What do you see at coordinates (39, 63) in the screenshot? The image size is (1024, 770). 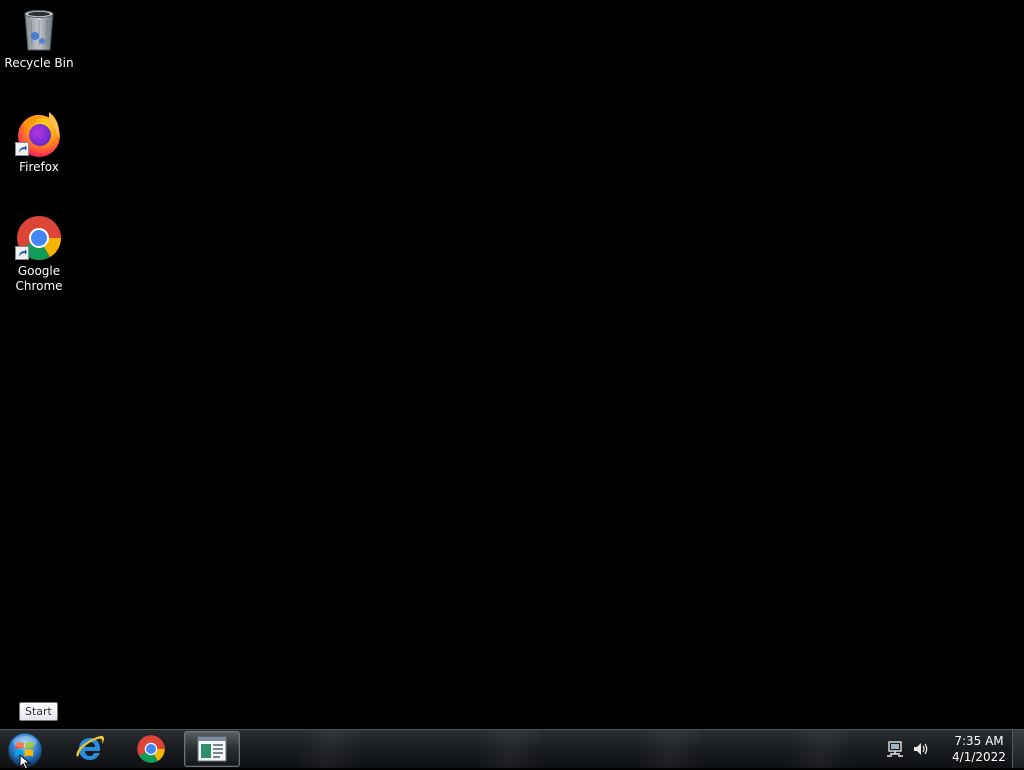 I see `desktop-icon-label: Recycle Bin` at bounding box center [39, 63].